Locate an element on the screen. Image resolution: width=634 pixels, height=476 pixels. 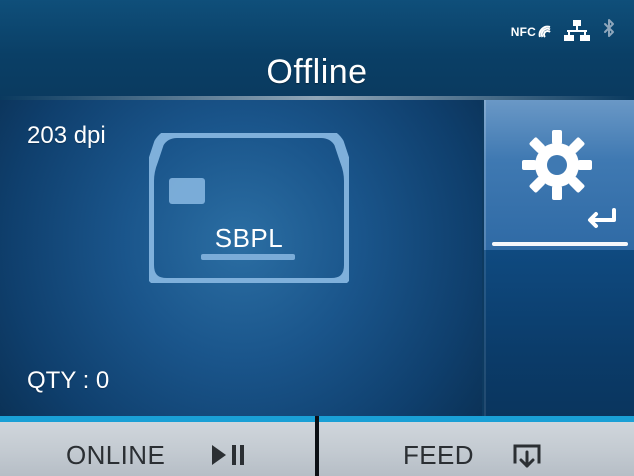
page-title: Offline is located at coordinates (317, 72).